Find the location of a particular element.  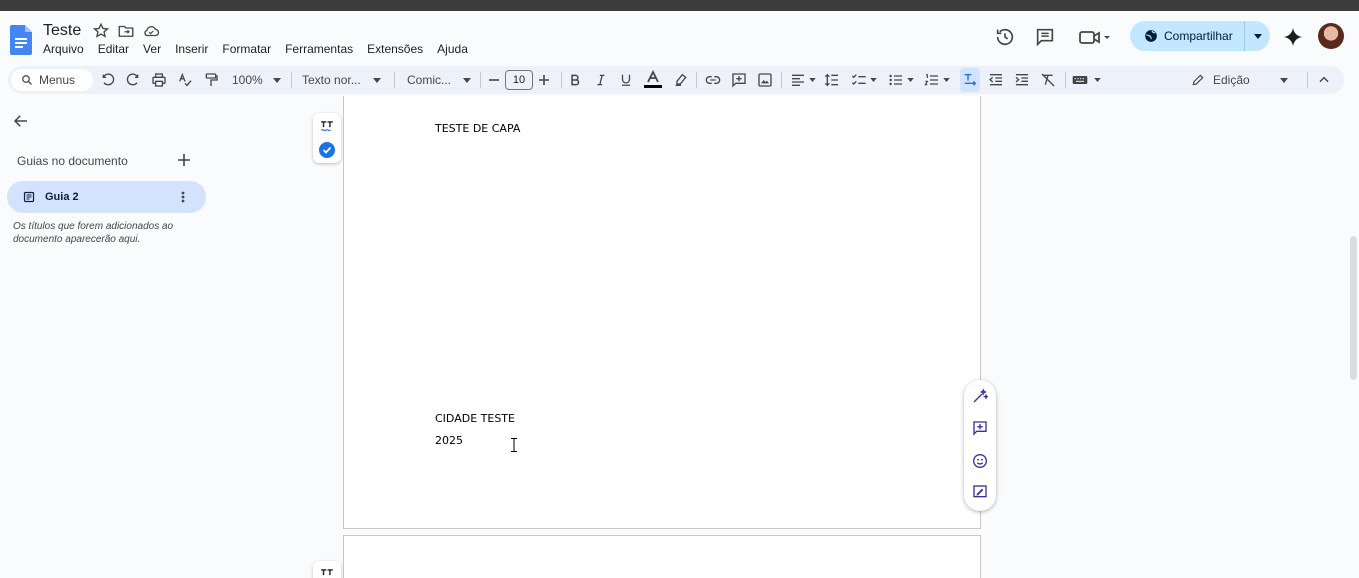

italic-icon is located at coordinates (601, 80).